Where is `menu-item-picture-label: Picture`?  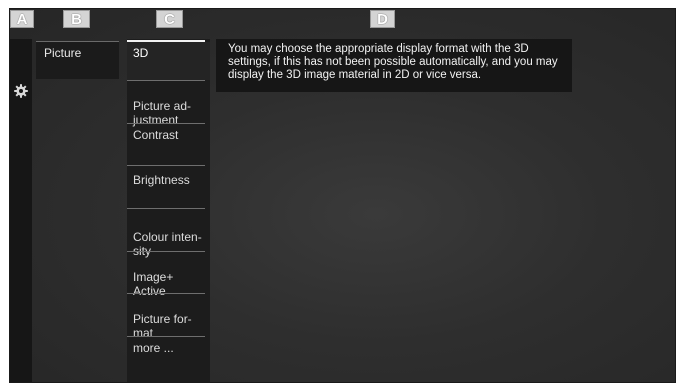 menu-item-picture-label: Picture is located at coordinates (63, 53).